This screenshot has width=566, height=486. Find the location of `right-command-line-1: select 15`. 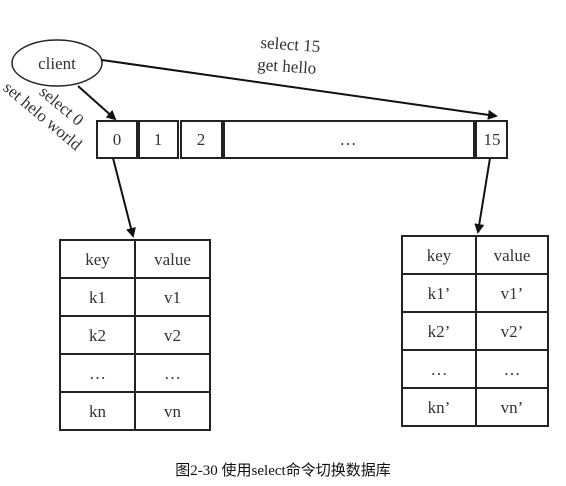

right-command-line-1: select 15 is located at coordinates (290, 44).